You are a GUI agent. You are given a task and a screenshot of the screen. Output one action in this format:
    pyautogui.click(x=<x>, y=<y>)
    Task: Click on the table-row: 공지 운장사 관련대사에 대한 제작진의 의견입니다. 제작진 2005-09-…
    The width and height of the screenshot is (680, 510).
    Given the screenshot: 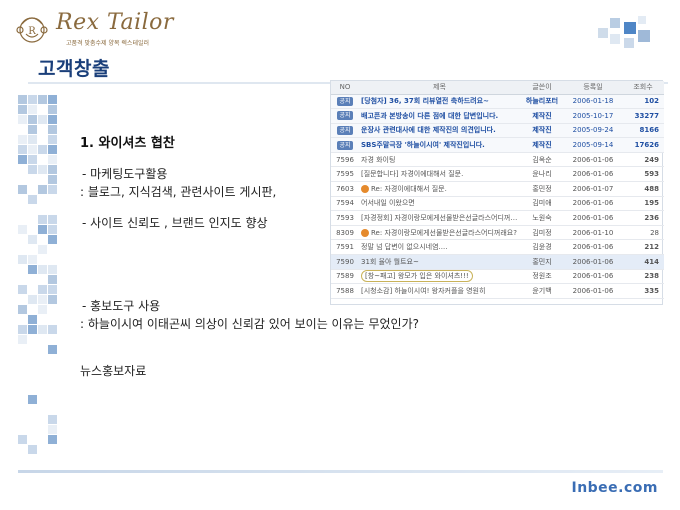 What is the action you would take?
    pyautogui.click(x=497, y=131)
    